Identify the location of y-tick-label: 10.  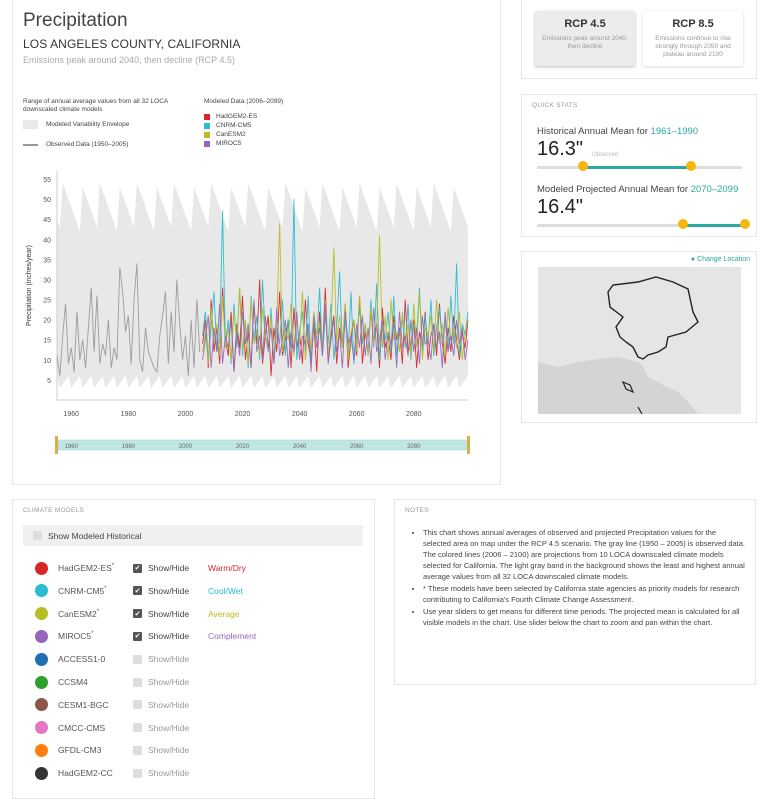
(47, 361).